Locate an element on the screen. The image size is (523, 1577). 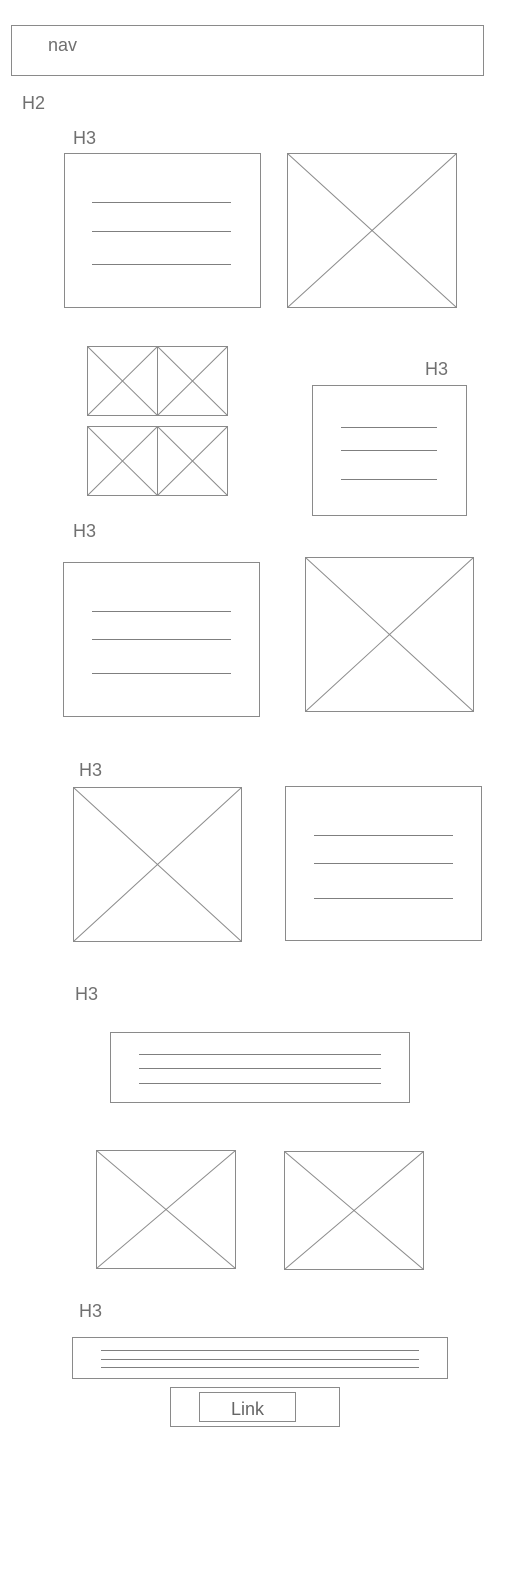
section-1-heading: H3 is located at coordinates (85, 138).